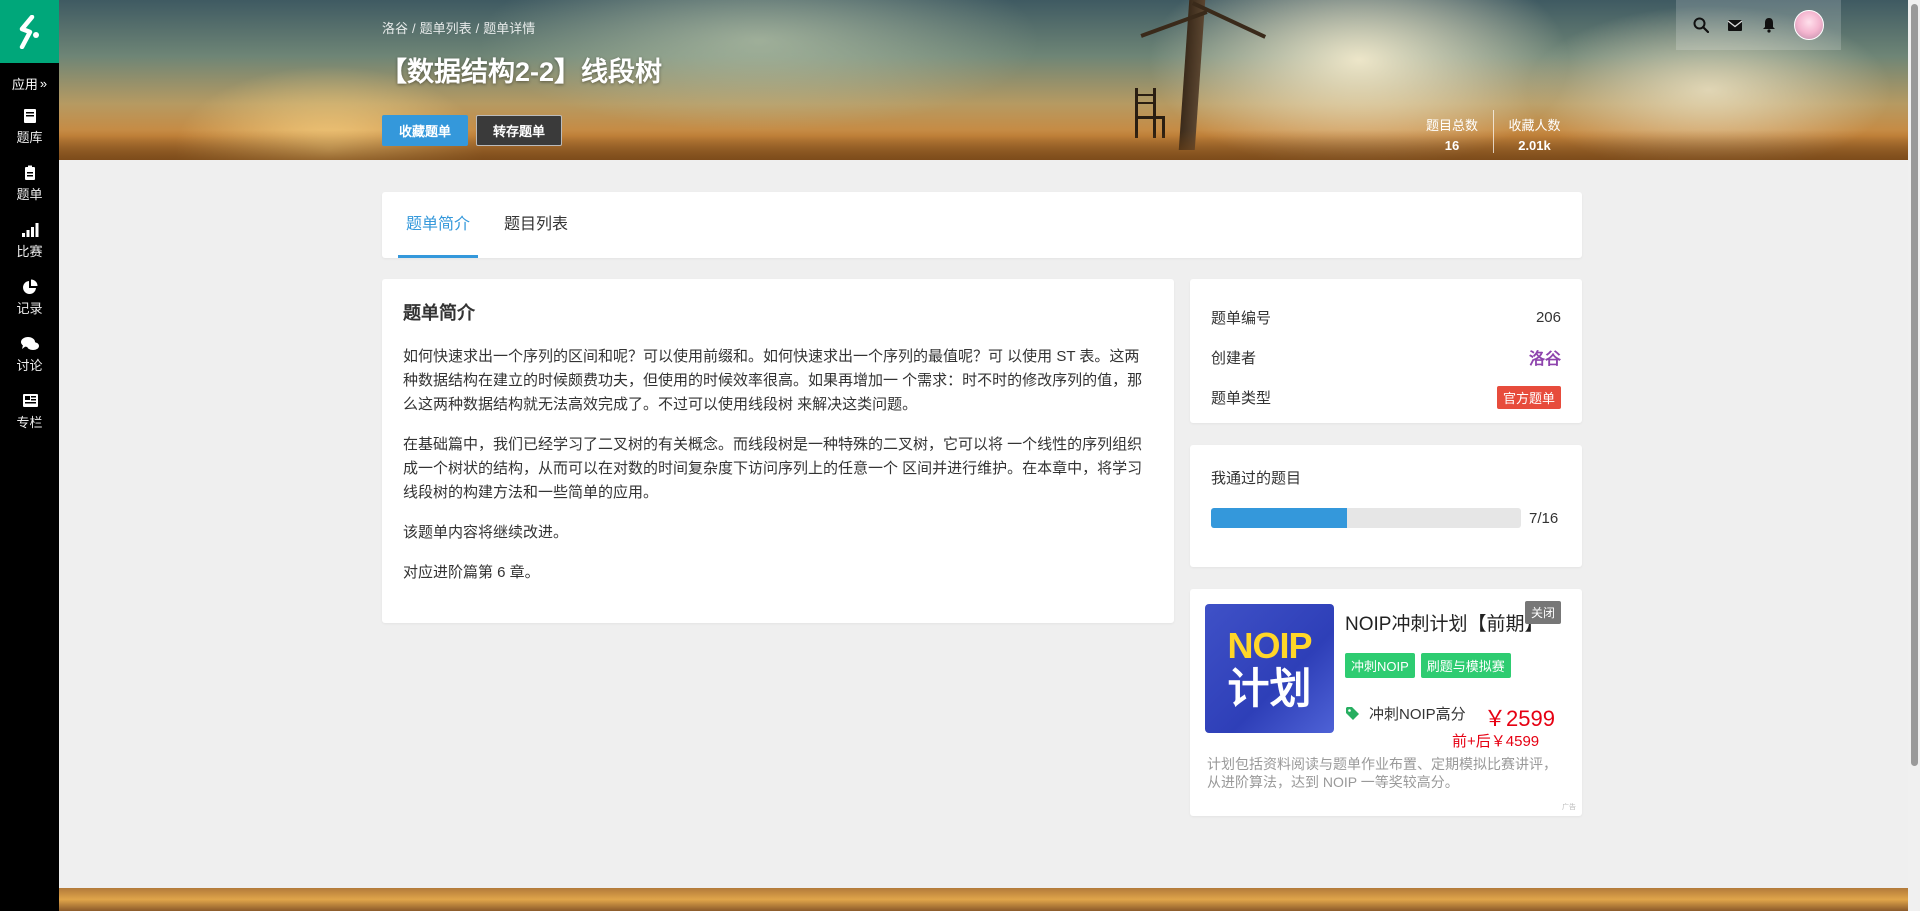  Describe the element at coordinates (1528, 397) in the screenshot. I see `official-list-badge: 官方题单` at that location.